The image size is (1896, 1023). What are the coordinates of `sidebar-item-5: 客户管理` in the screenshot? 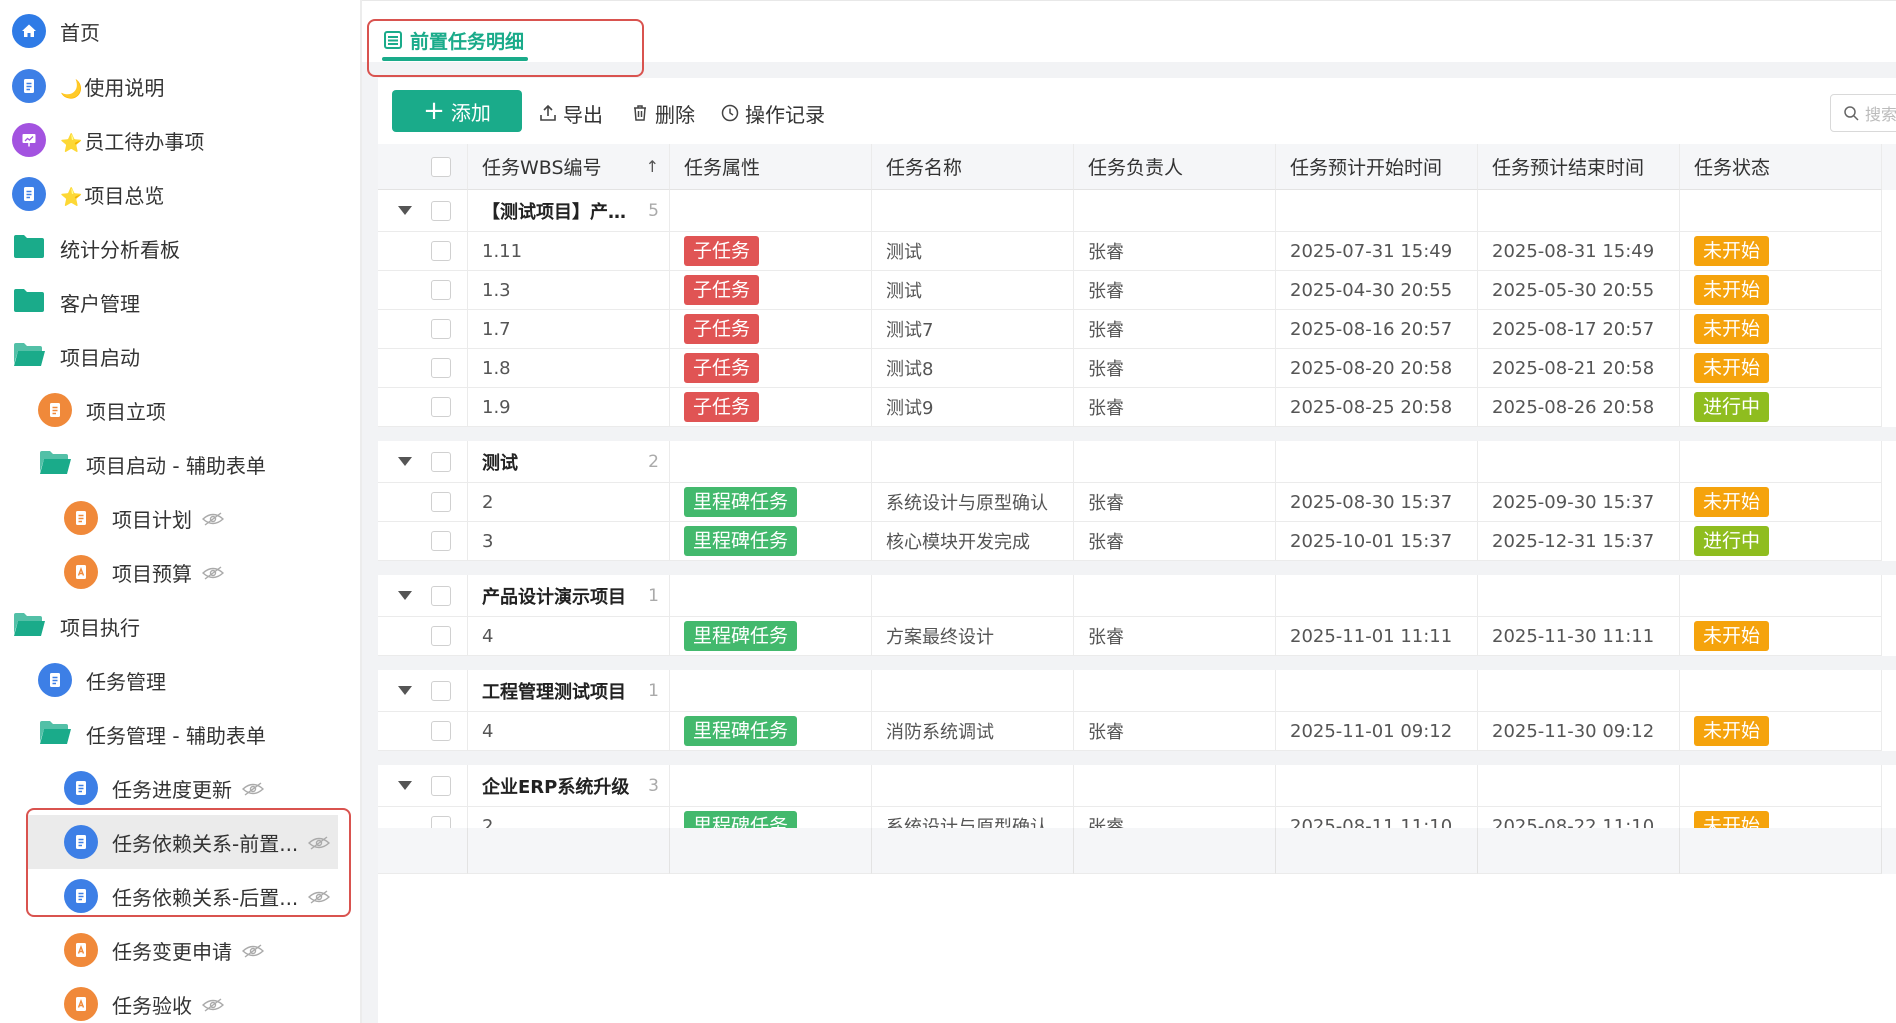 It's located at (181, 302).